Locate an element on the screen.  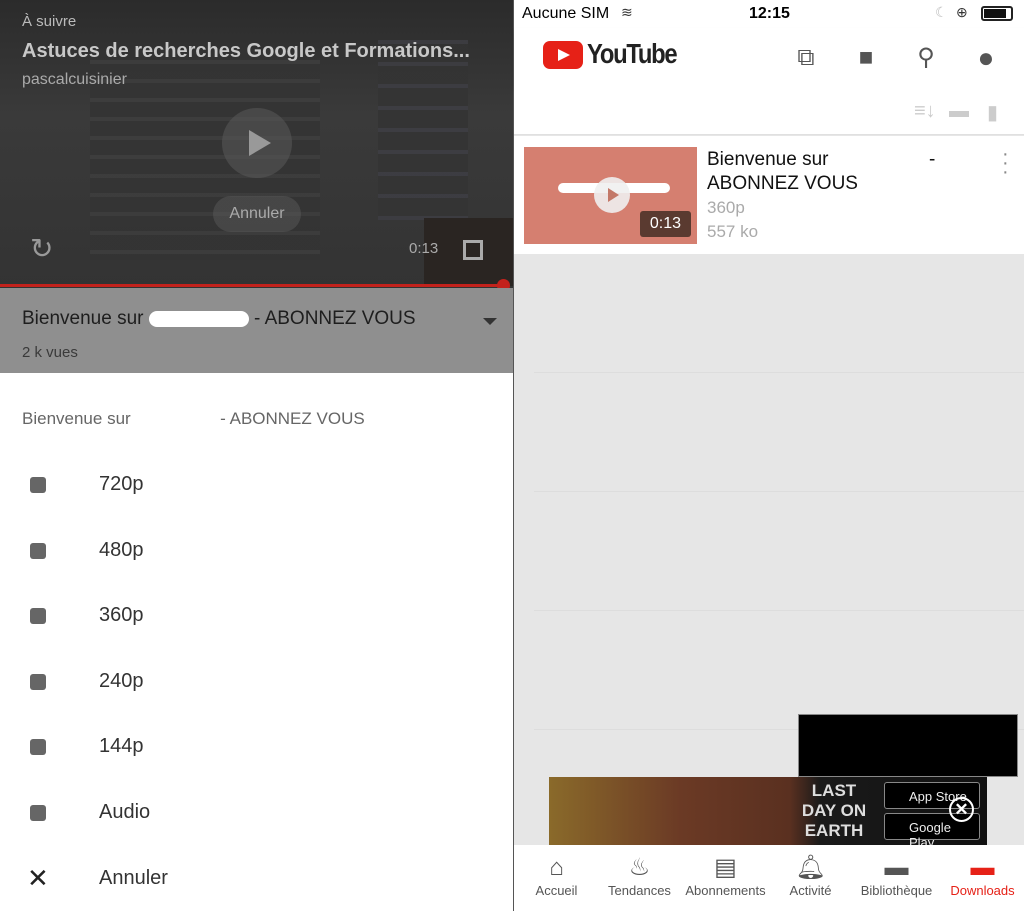
youtube-logo-icon is located at coordinates (563, 55).